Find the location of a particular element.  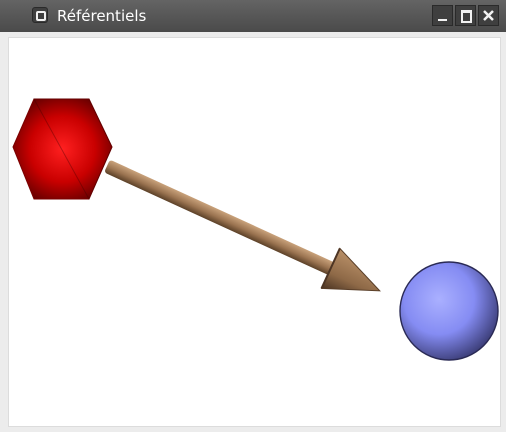

target-sphere is located at coordinates (449, 311).